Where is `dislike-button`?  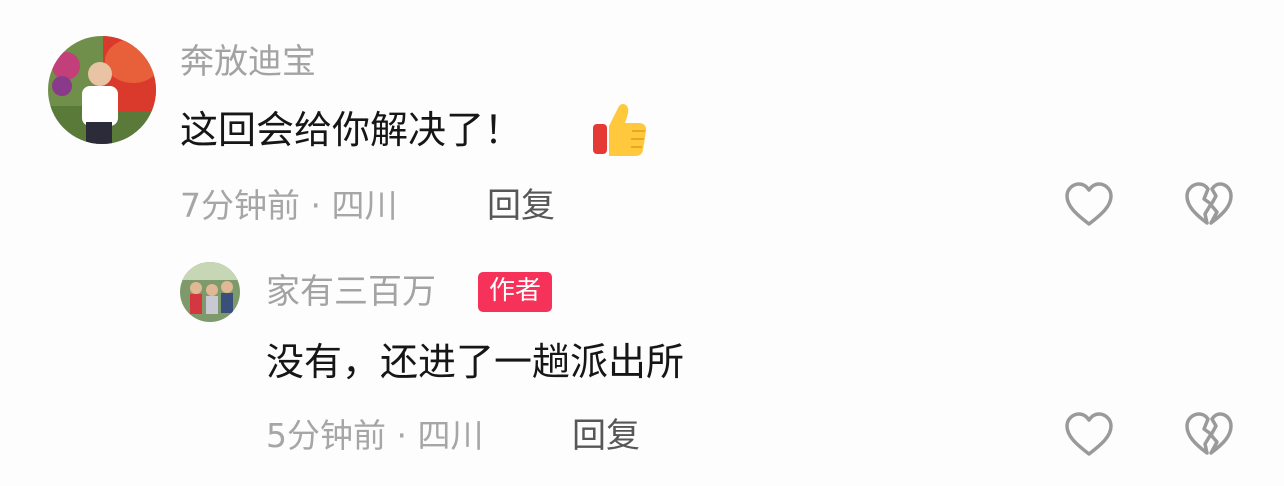 dislike-button is located at coordinates (1209, 205).